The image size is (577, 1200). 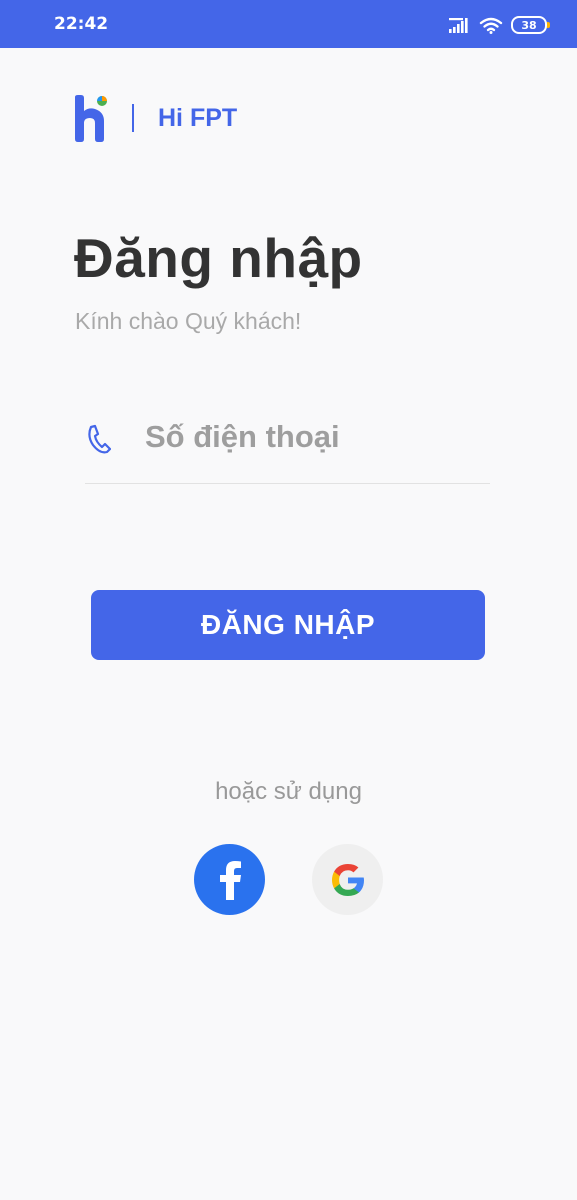 What do you see at coordinates (288, 24) in the screenshot?
I see `status-bar: 22:42 38` at bounding box center [288, 24].